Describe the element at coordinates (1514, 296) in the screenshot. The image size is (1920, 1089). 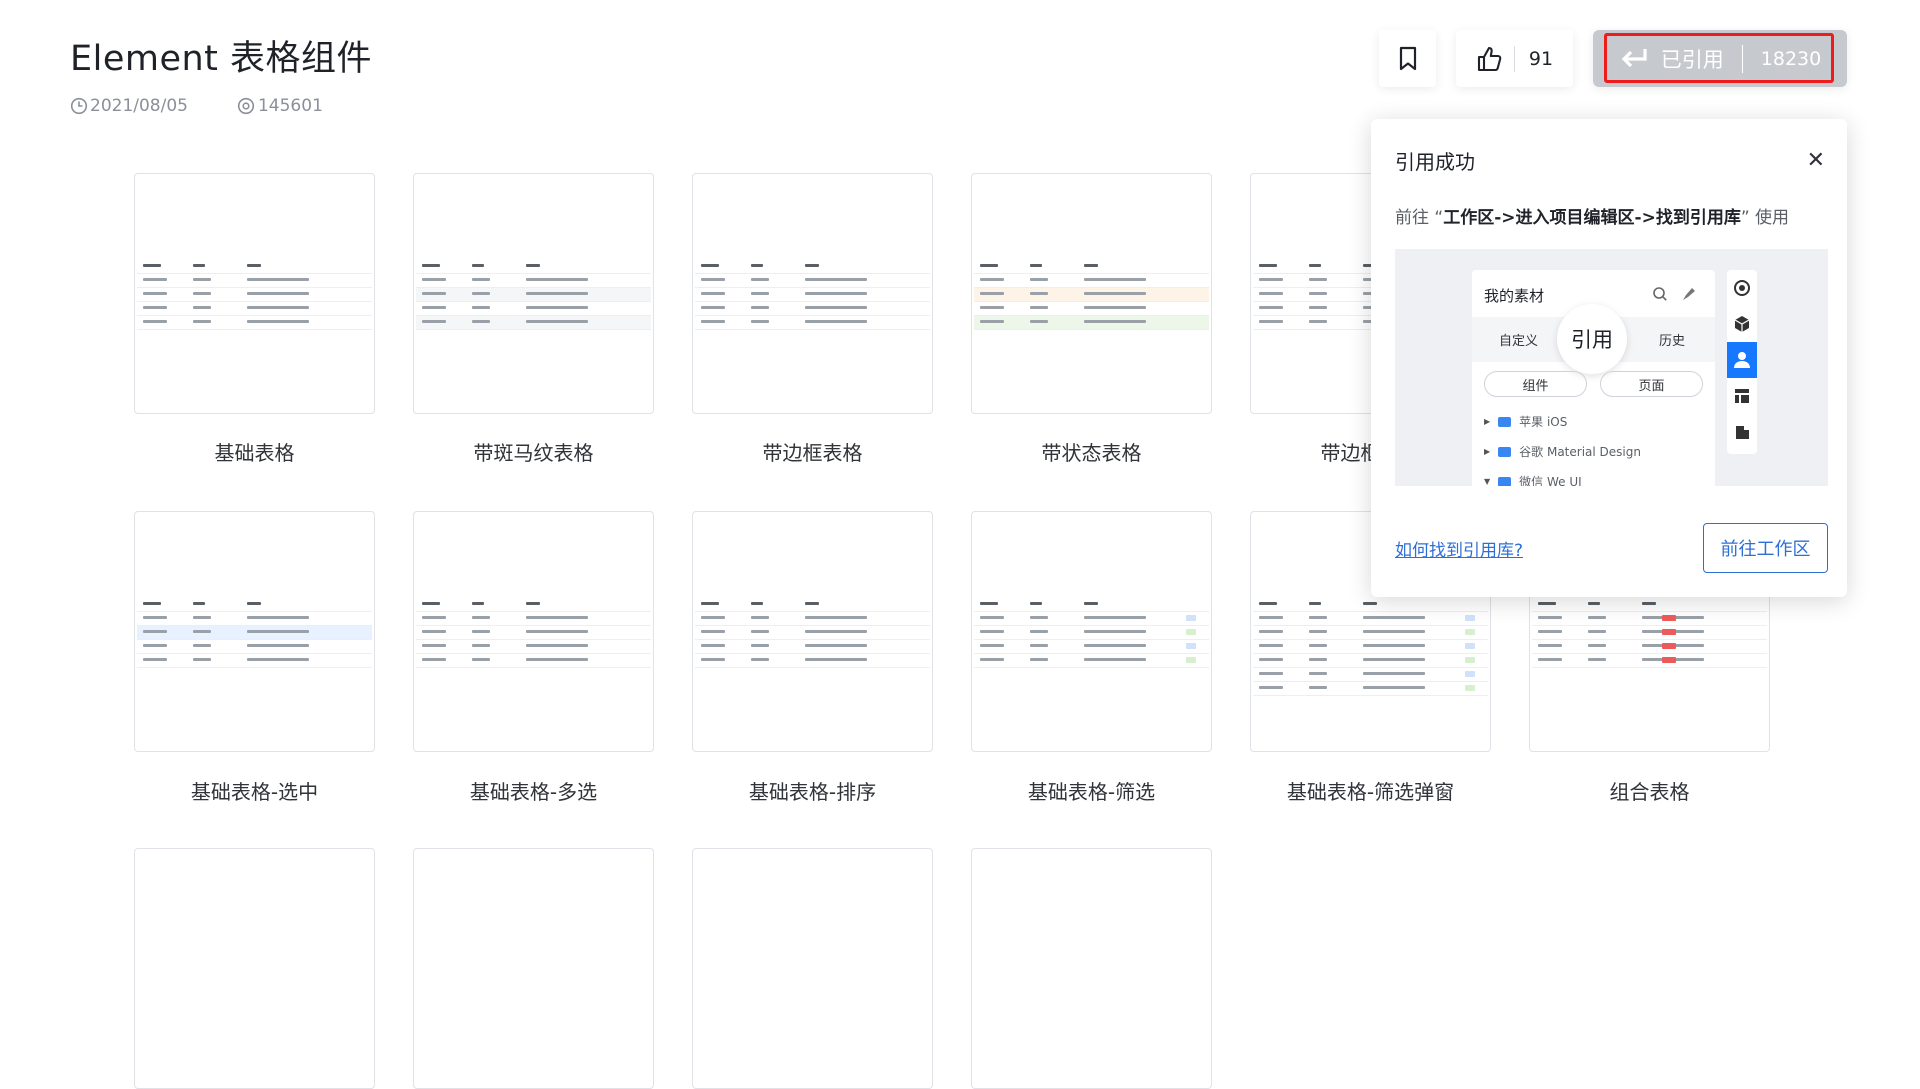
I see `preview-panel-title: 我的素材` at that location.